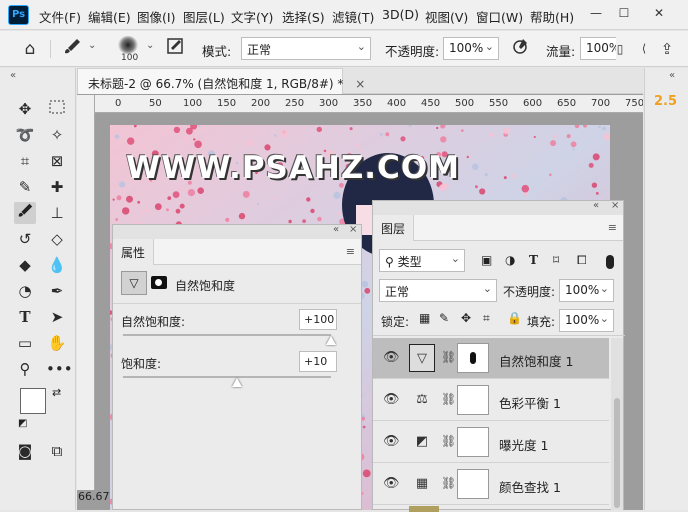 The width and height of the screenshot is (688, 512). What do you see at coordinates (57, 213) in the screenshot?
I see `clone-stamp-tool-icon: ⊥` at bounding box center [57, 213].